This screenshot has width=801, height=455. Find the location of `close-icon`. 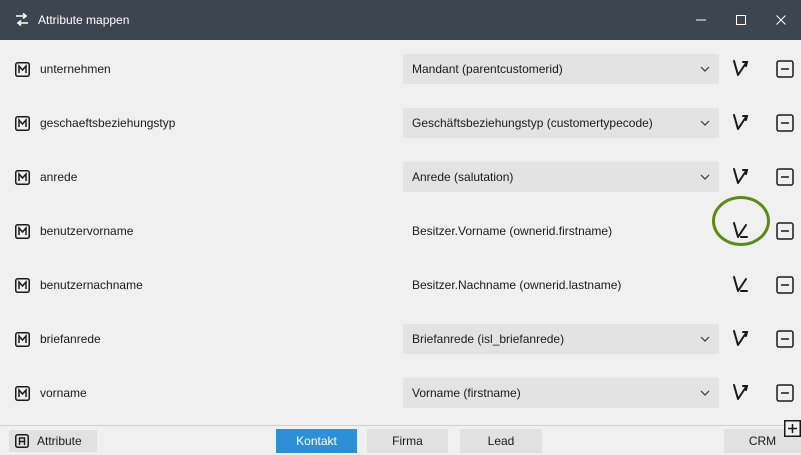

close-icon is located at coordinates (781, 20).